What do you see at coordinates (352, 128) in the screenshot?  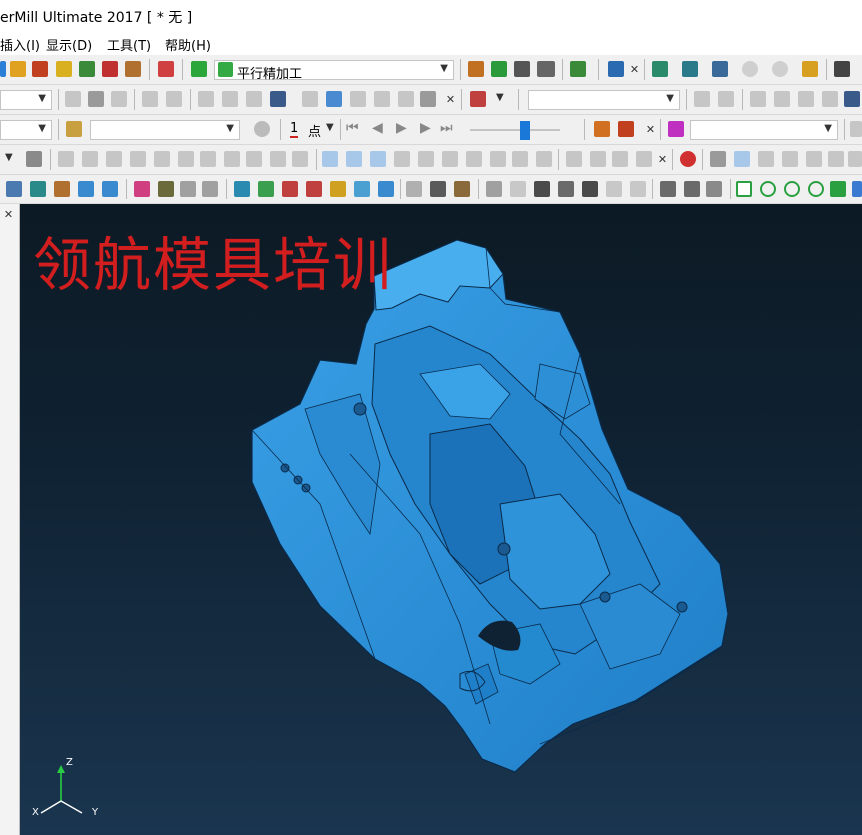 I see `first-point-icon: ⏮` at bounding box center [352, 128].